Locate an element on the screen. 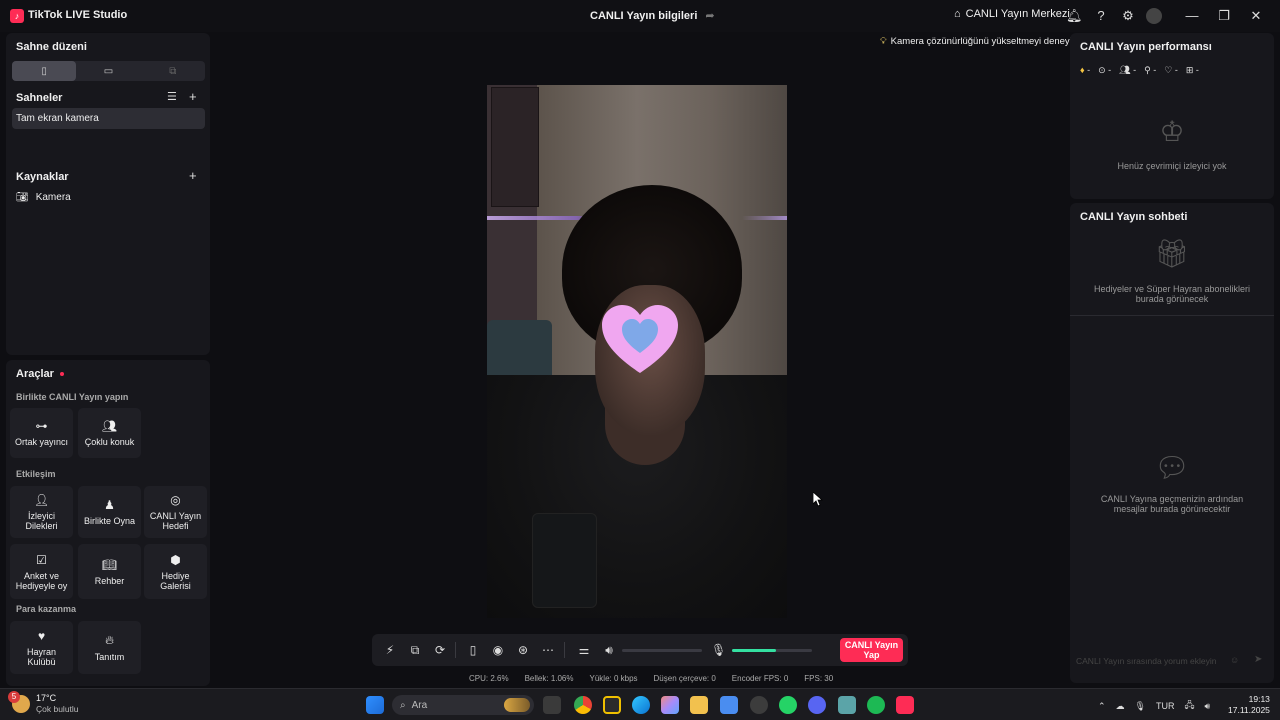 Image resolution: width=1280 pixels, height=720 pixels. live-info-button: CANLI Yayın bilgileri ➦ is located at coordinates (652, 16).